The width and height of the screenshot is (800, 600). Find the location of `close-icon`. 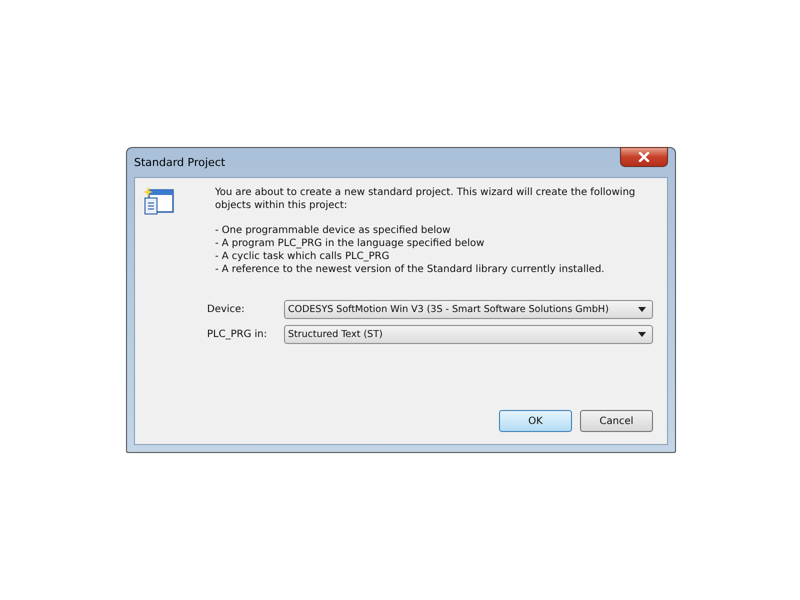

close-icon is located at coordinates (644, 157).